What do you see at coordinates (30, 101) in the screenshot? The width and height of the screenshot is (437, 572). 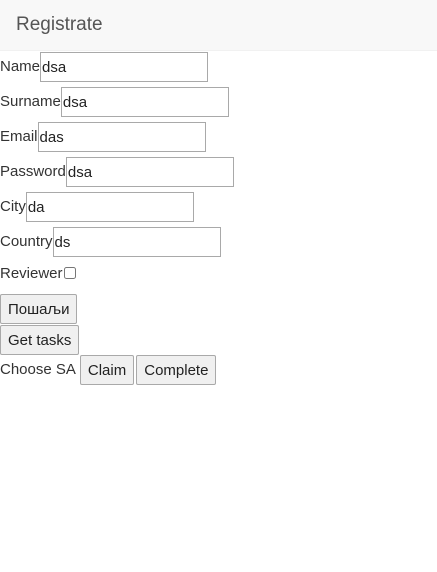 I see `surname-label: Surname` at bounding box center [30, 101].